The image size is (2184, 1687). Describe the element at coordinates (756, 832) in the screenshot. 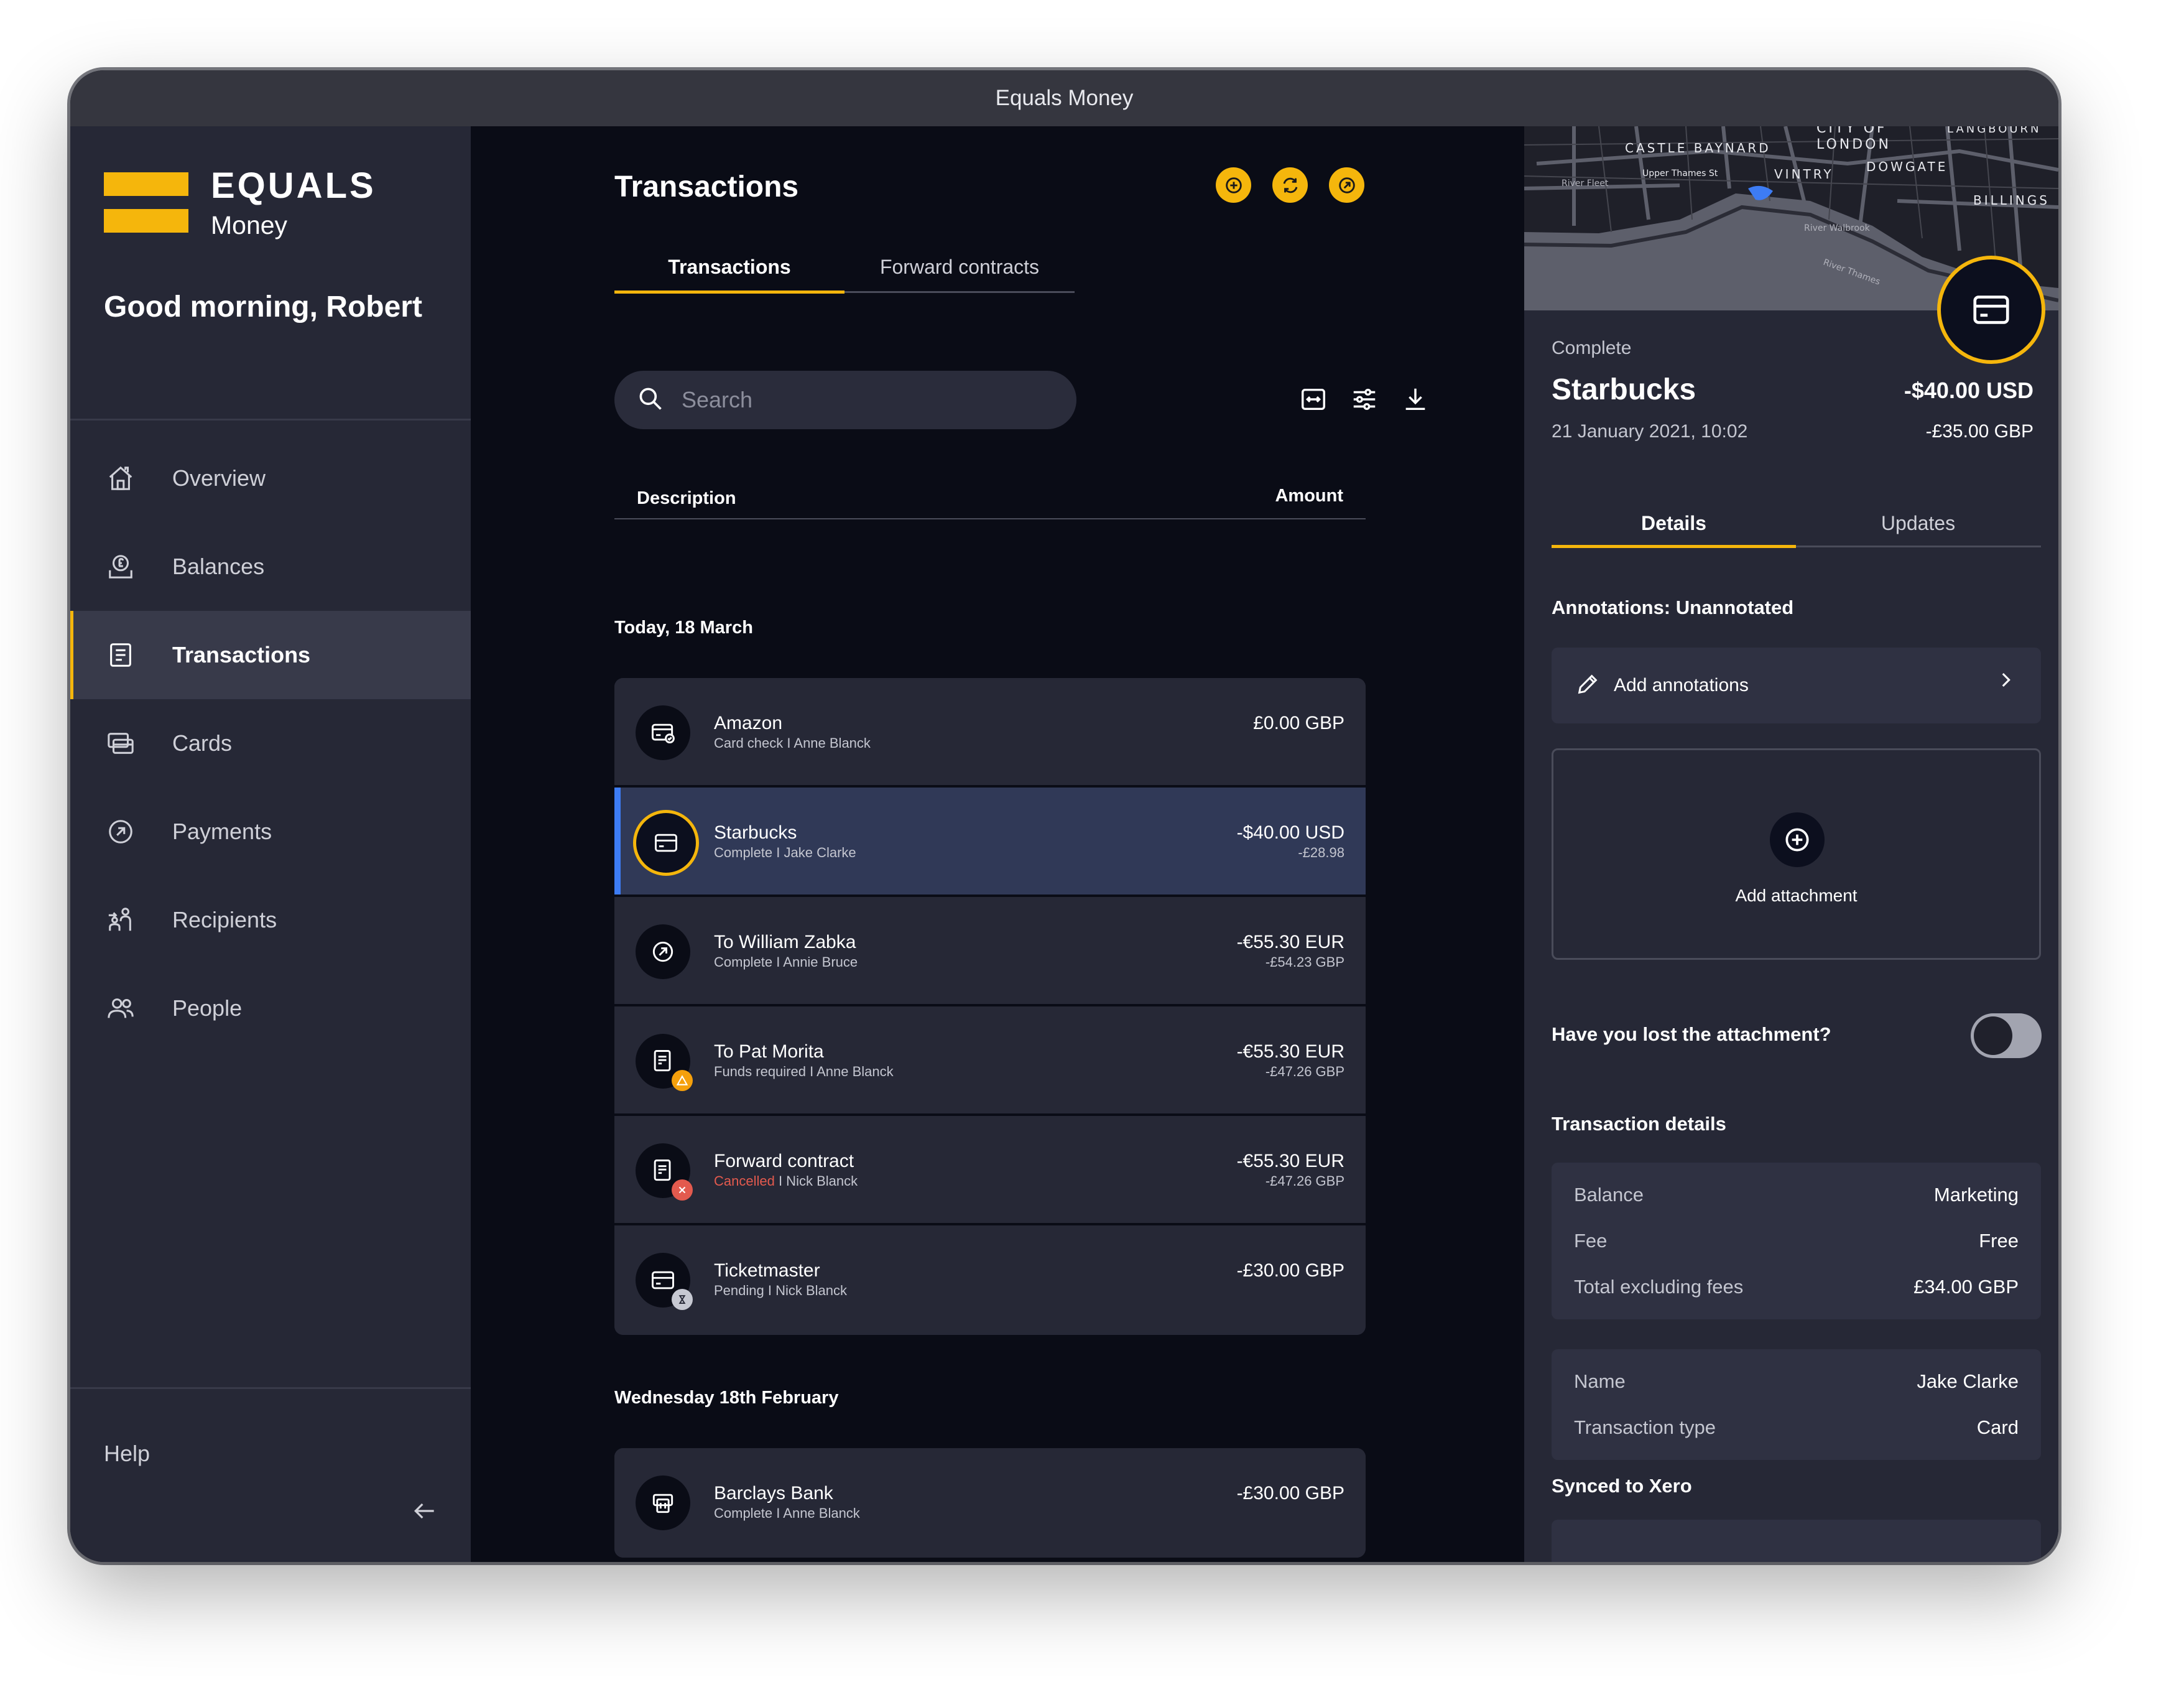

I see `row-name: Starbucks` at that location.